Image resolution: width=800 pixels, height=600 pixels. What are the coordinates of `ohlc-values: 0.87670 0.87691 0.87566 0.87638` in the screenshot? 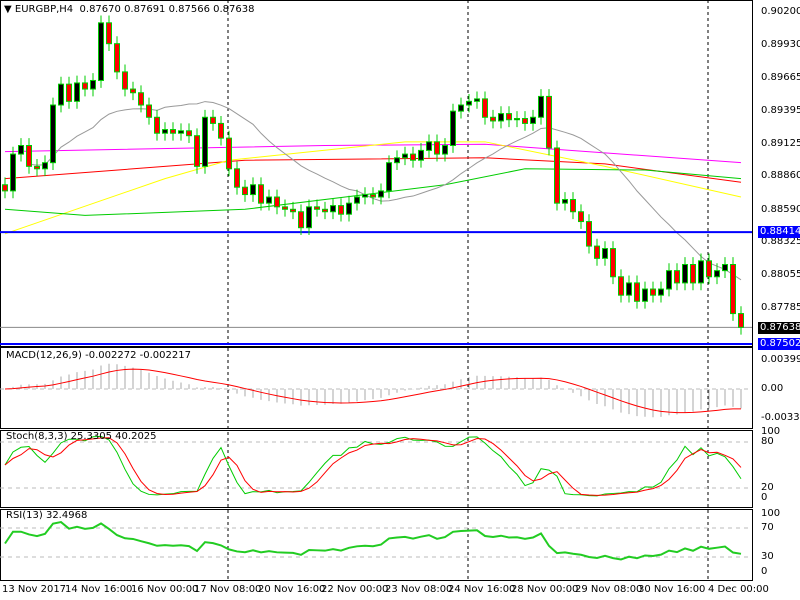 It's located at (167, 9).